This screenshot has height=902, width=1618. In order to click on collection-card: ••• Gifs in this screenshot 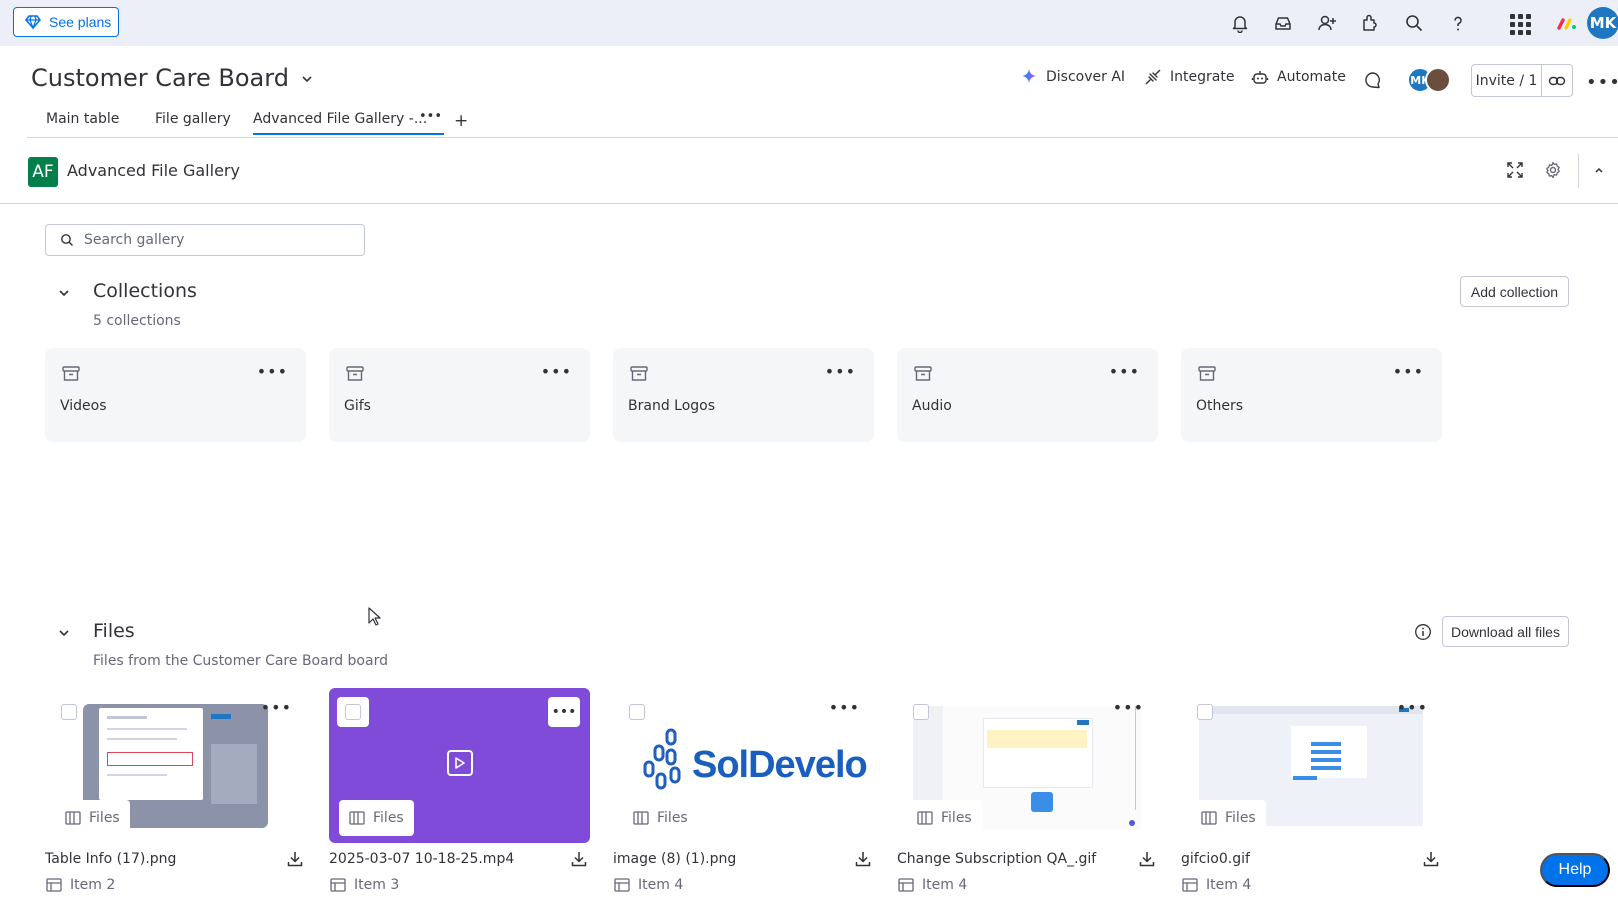, I will do `click(459, 395)`.